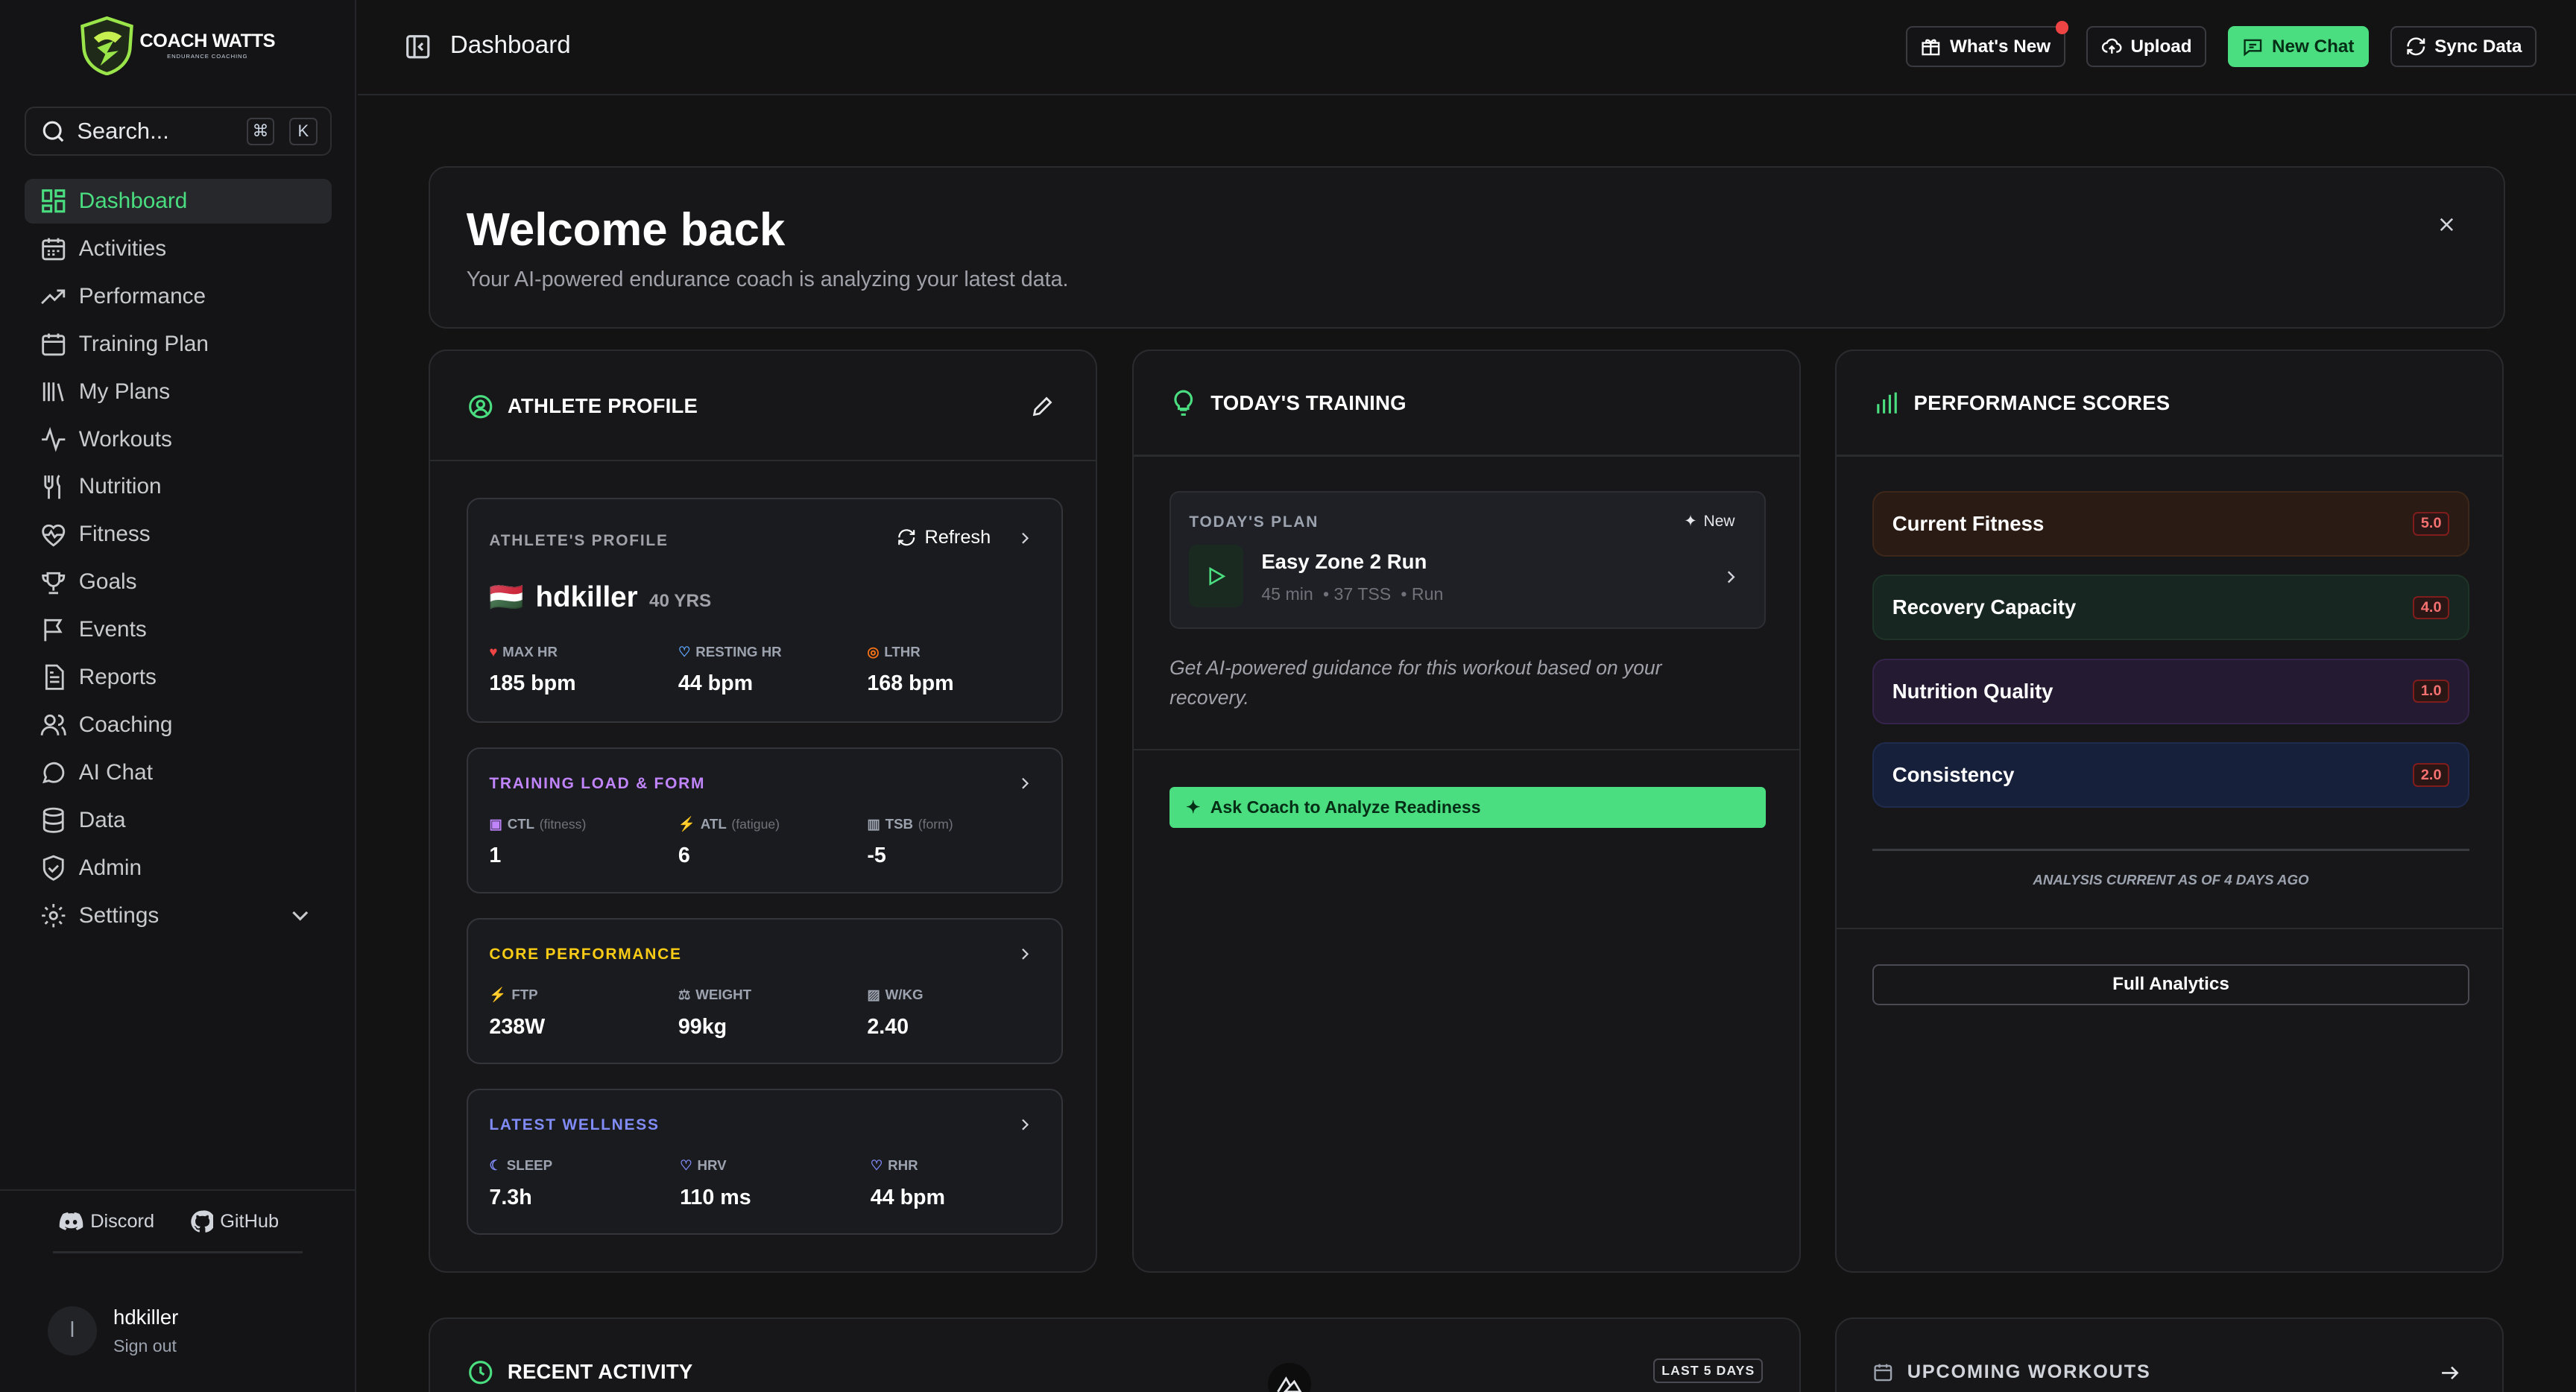  What do you see at coordinates (179, 868) in the screenshot?
I see `sidebar-item-admin: Admin` at bounding box center [179, 868].